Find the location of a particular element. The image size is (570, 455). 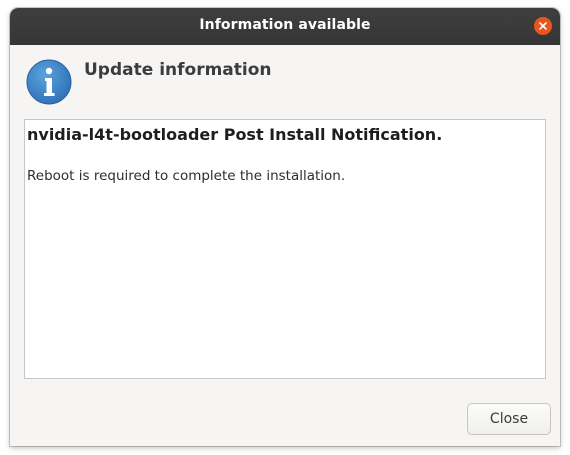

close-button: Close is located at coordinates (509, 419).